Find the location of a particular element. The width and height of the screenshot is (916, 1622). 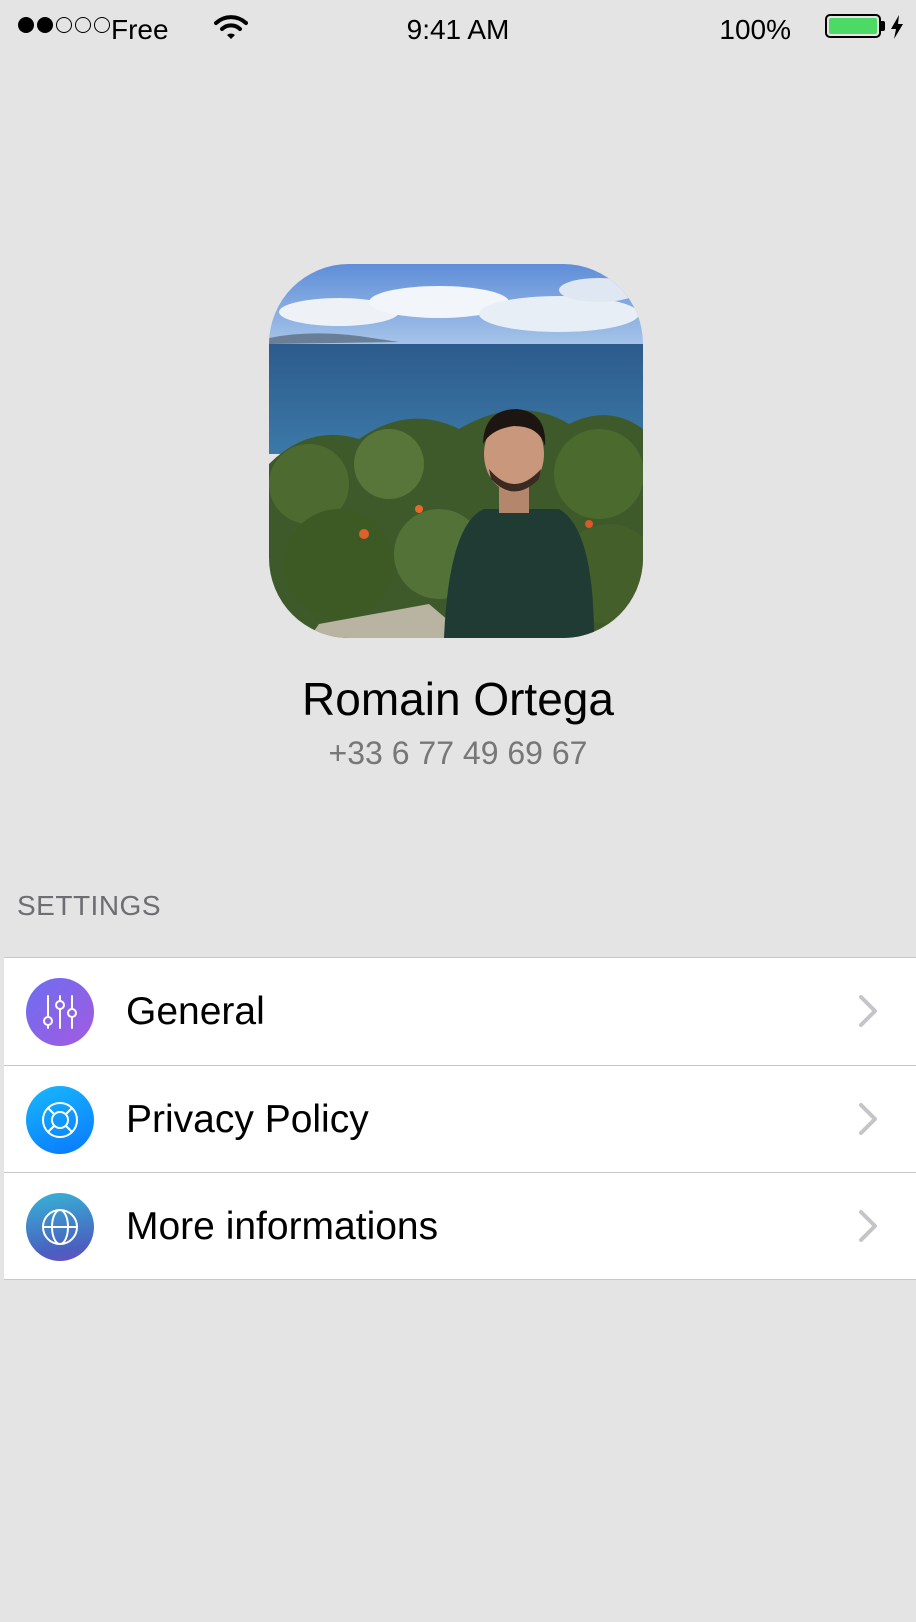

settings-item-general: General is located at coordinates (460, 1011).